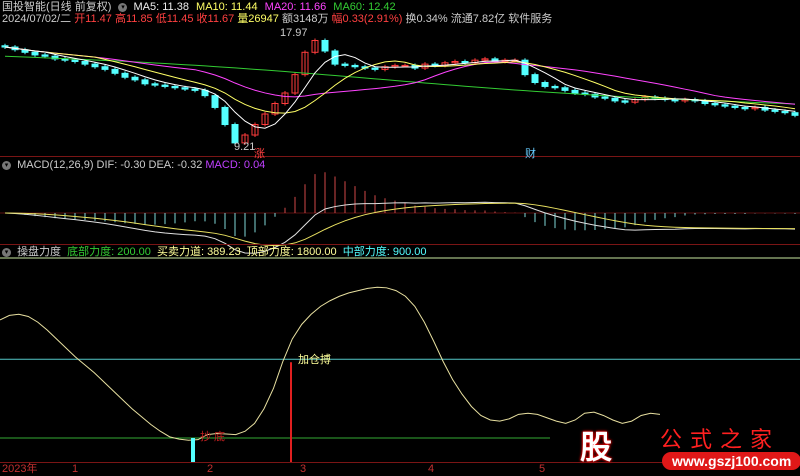 This screenshot has height=476, width=800. Describe the element at coordinates (530, 154) in the screenshot. I see `mark-cai: 财` at that location.